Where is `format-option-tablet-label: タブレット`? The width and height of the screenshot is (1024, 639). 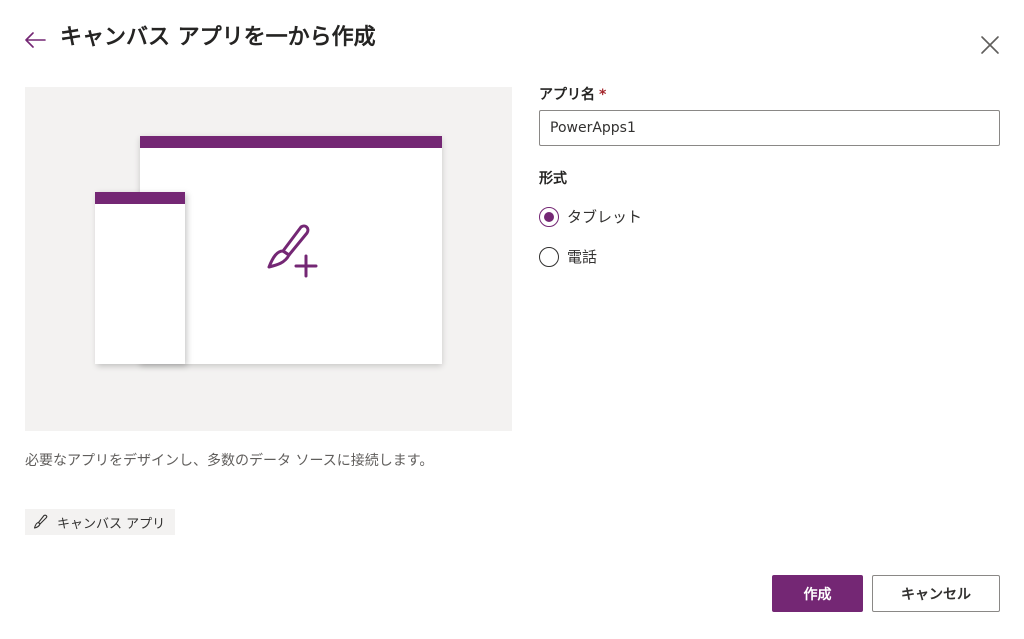 format-option-tablet-label: タブレット is located at coordinates (605, 217).